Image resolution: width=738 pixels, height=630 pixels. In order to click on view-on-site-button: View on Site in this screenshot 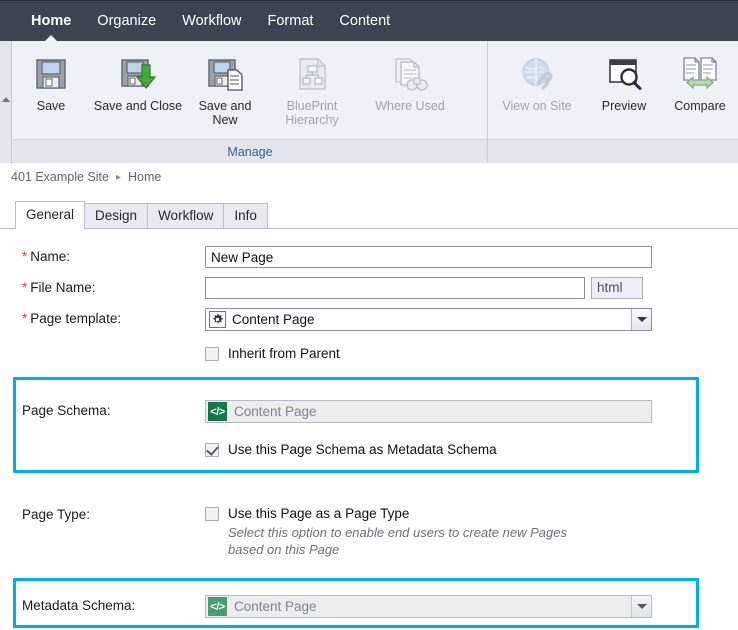, I will do `click(537, 80)`.